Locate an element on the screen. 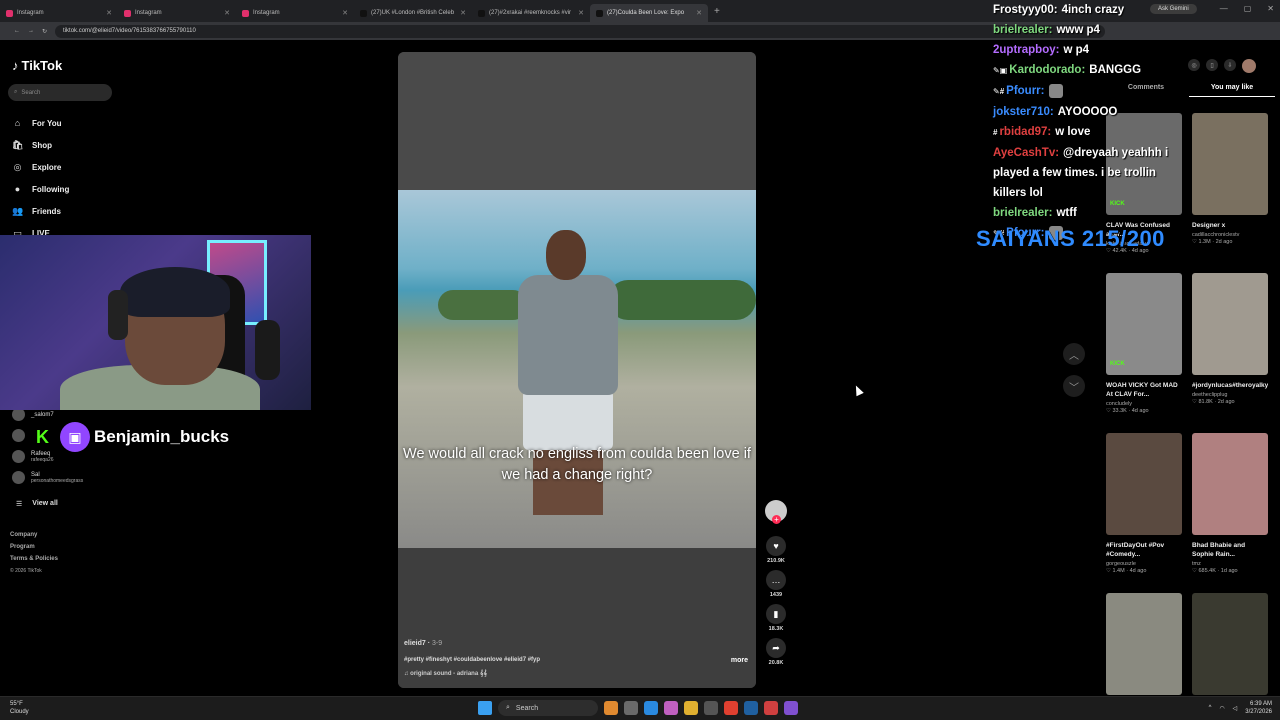  steam-icon is located at coordinates (751, 708).